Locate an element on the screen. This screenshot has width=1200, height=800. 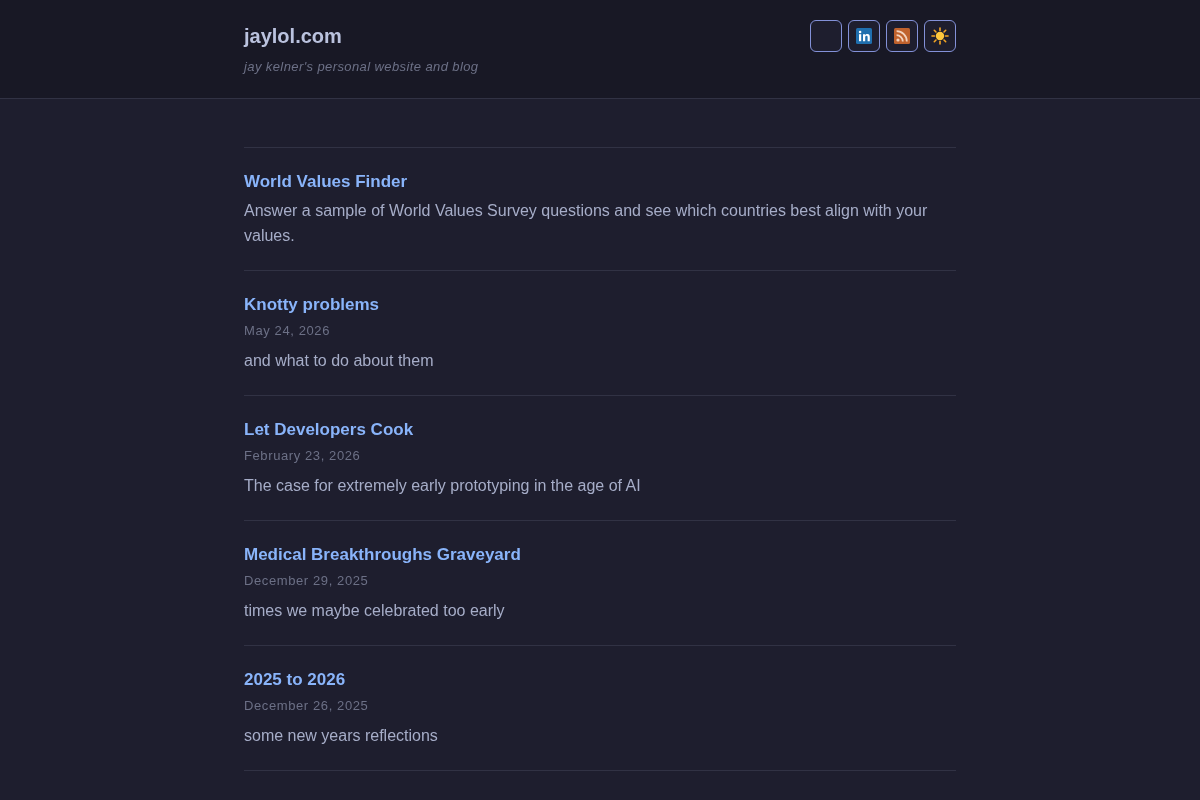
site-title: jaylol.com is located at coordinates (293, 36).